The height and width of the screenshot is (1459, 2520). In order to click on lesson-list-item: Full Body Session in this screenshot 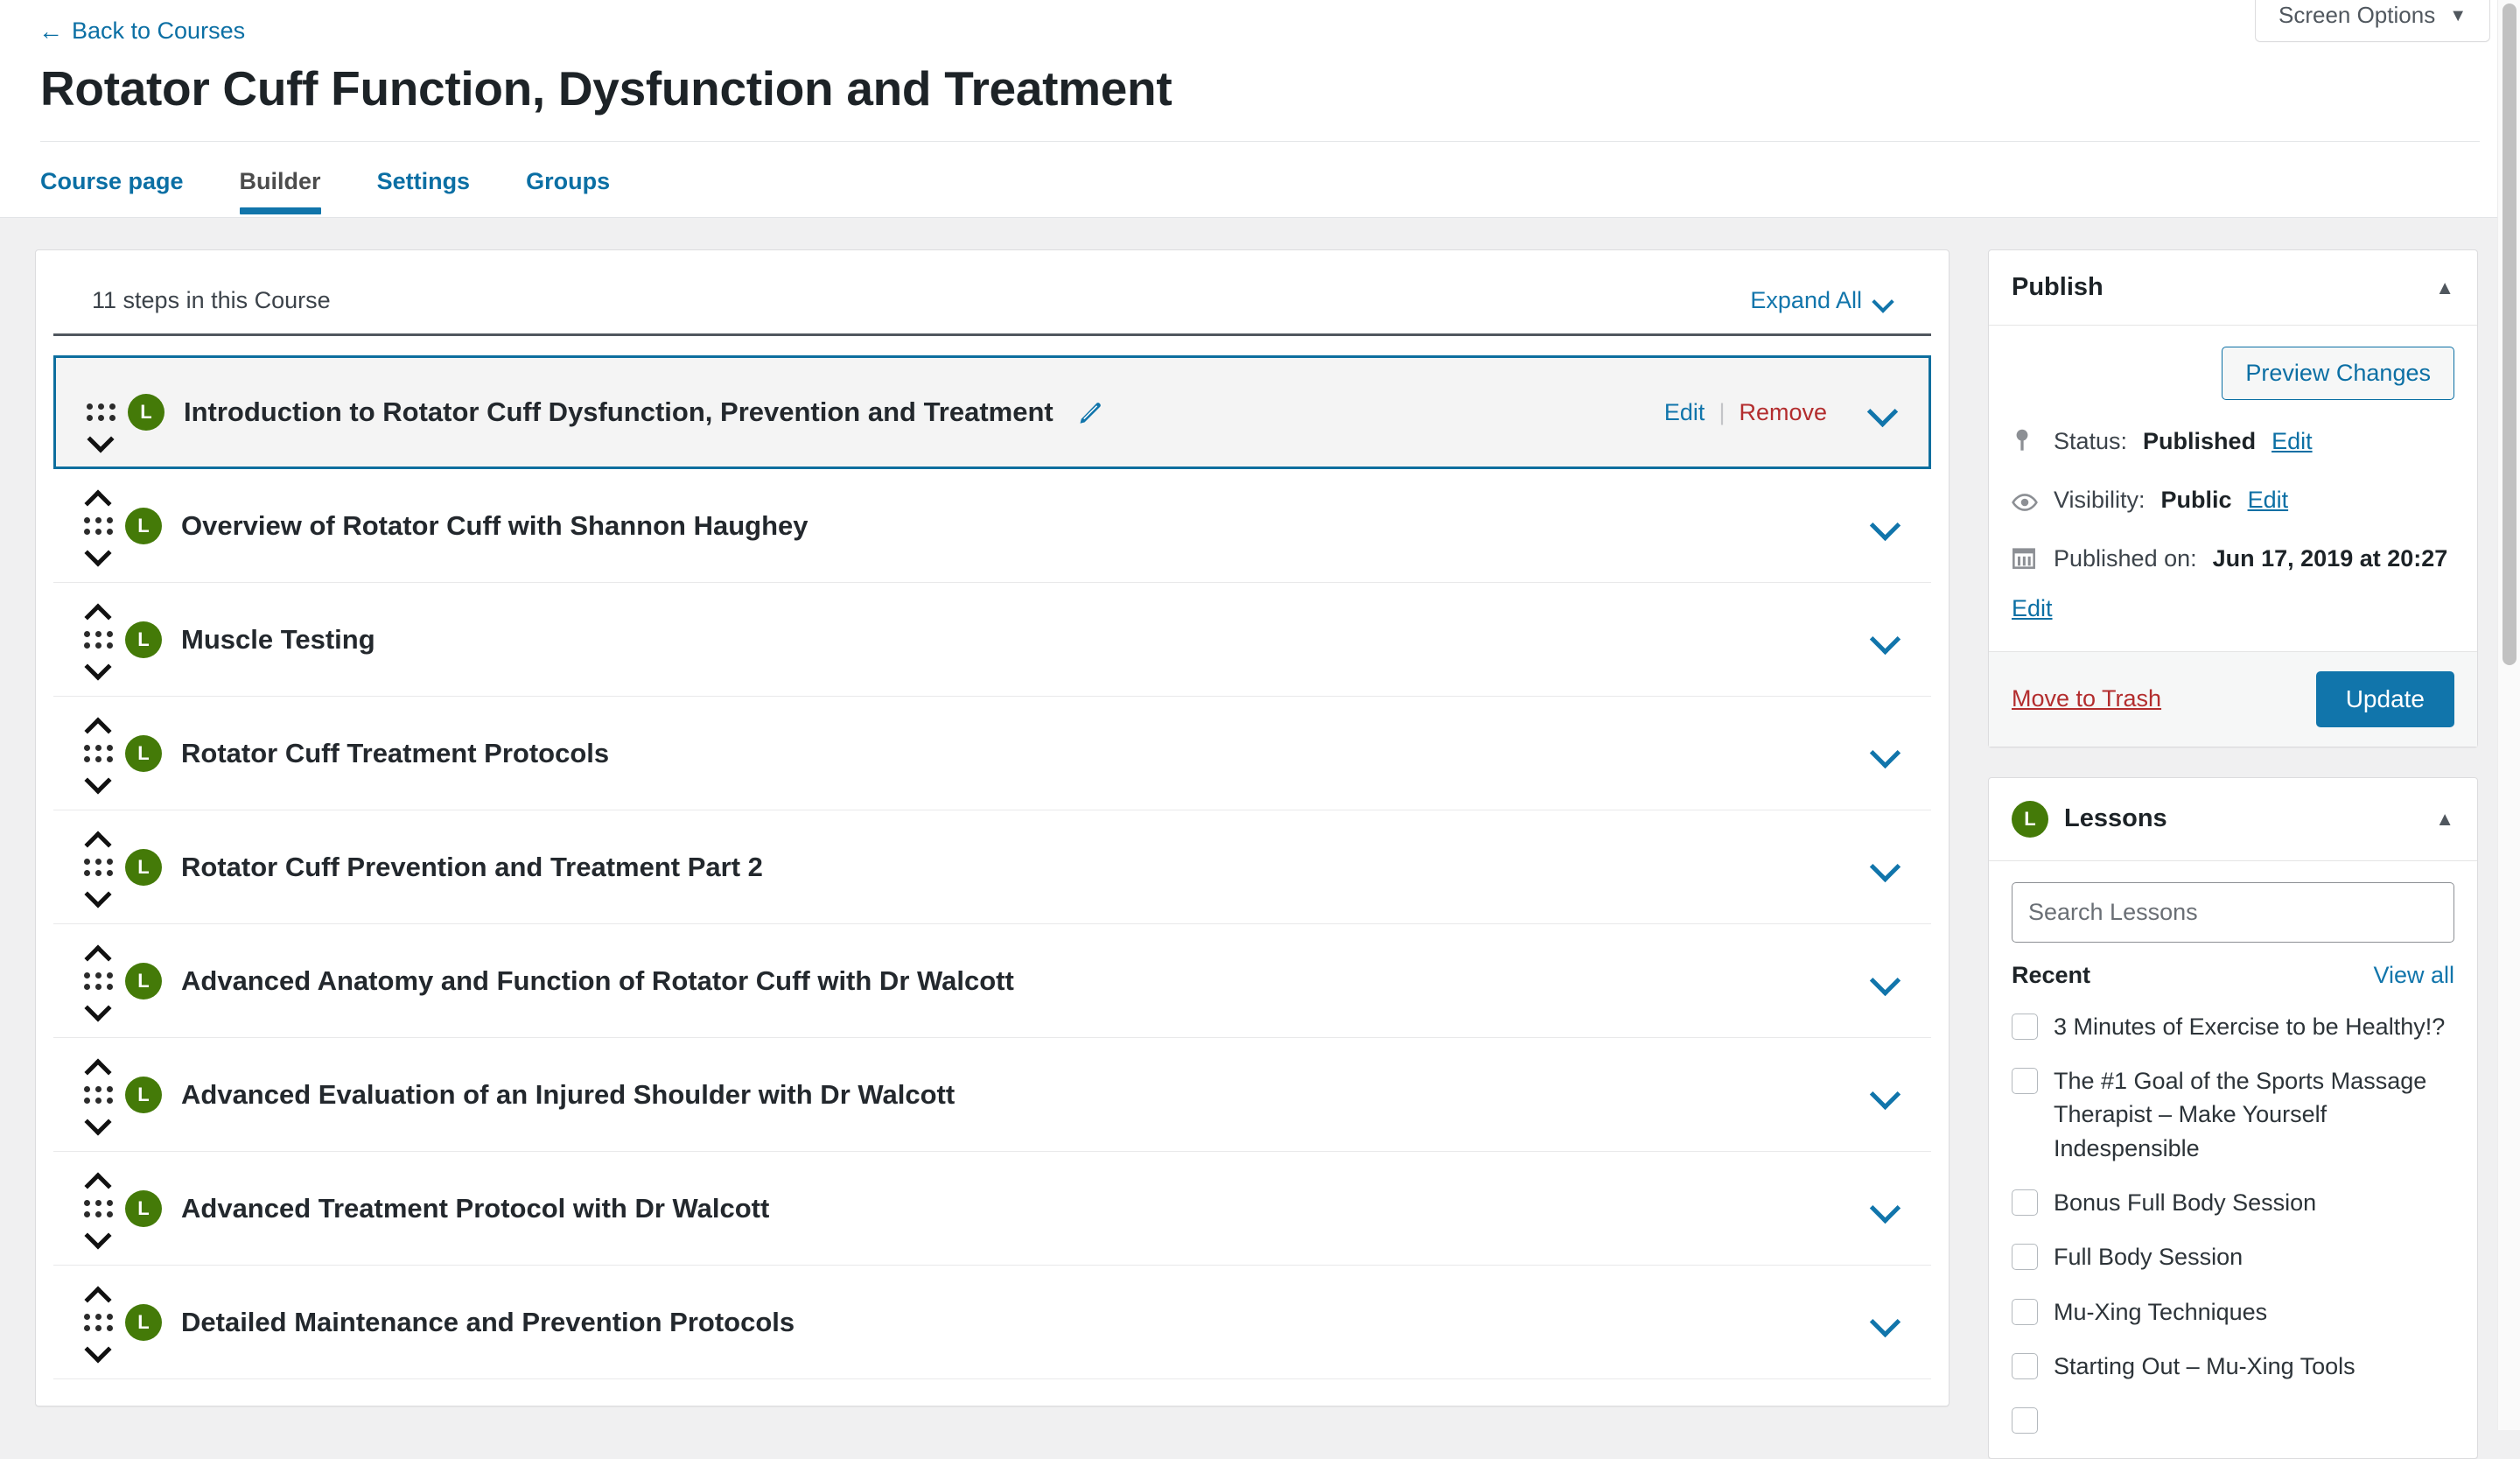, I will do `click(2233, 1256)`.